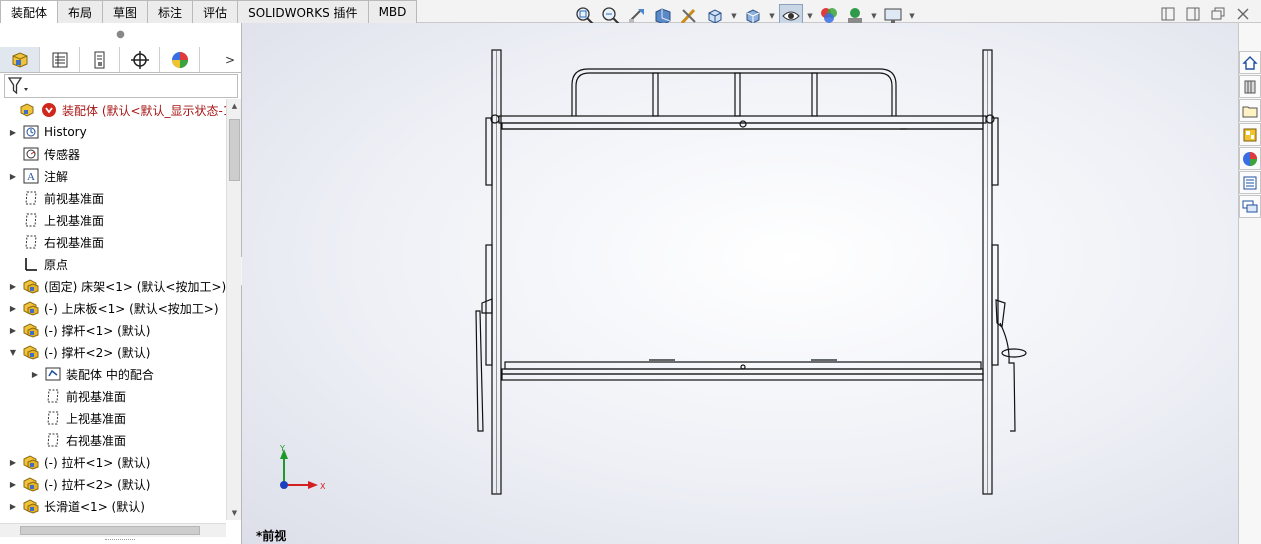 This screenshot has width=1261, height=544. What do you see at coordinates (282, 448) in the screenshot?
I see `triad-y-label: Y` at bounding box center [282, 448].